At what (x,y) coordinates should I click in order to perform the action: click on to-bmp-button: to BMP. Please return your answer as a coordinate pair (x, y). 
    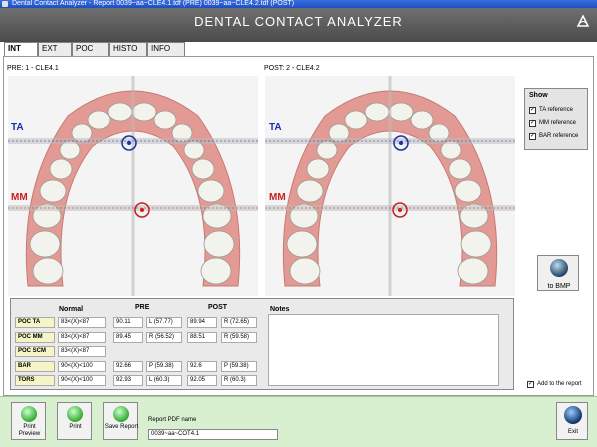
    Looking at the image, I should click on (558, 273).